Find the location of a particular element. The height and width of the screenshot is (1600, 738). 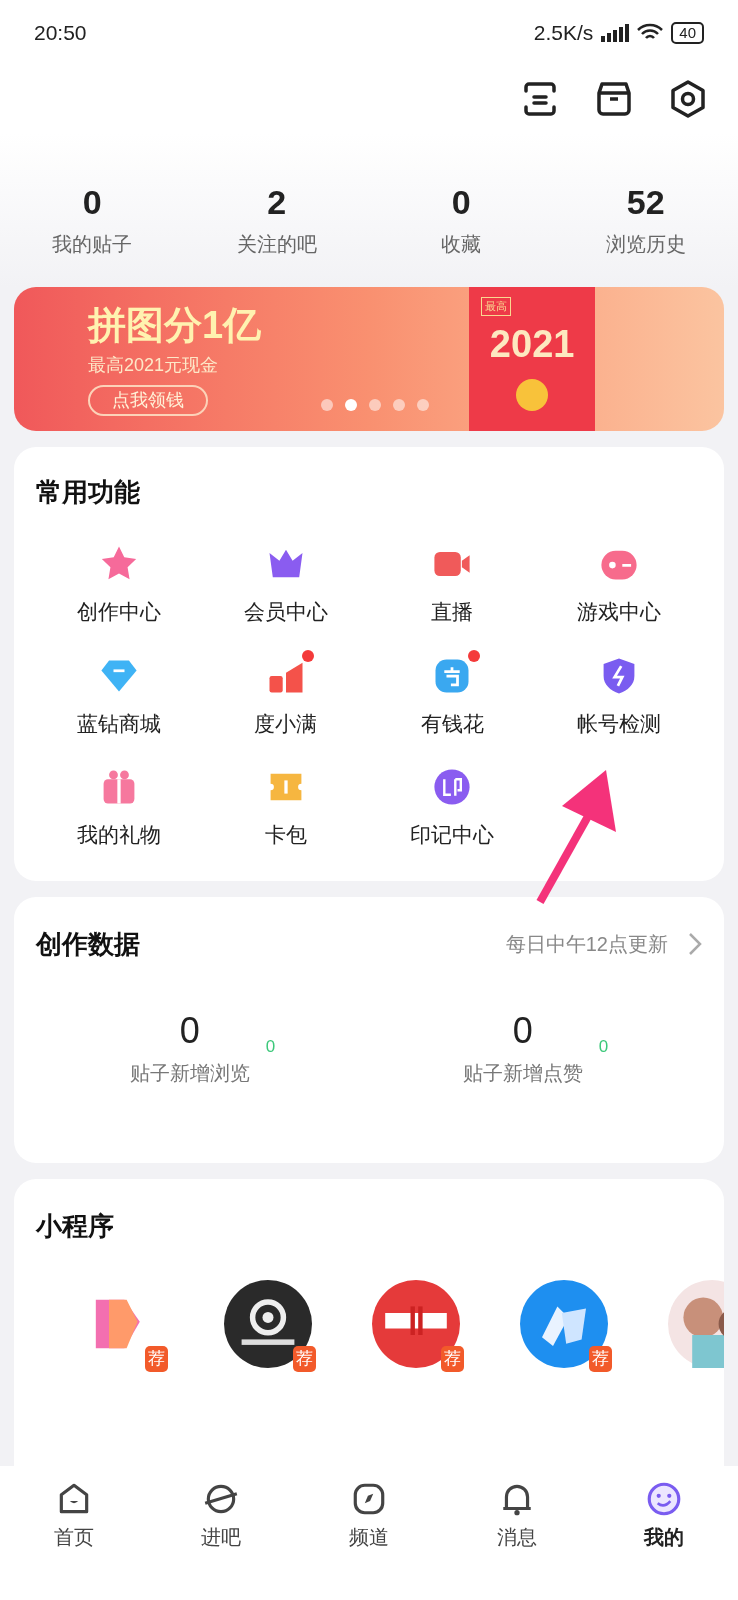

function-item: 卡包 is located at coordinates (285, 808).